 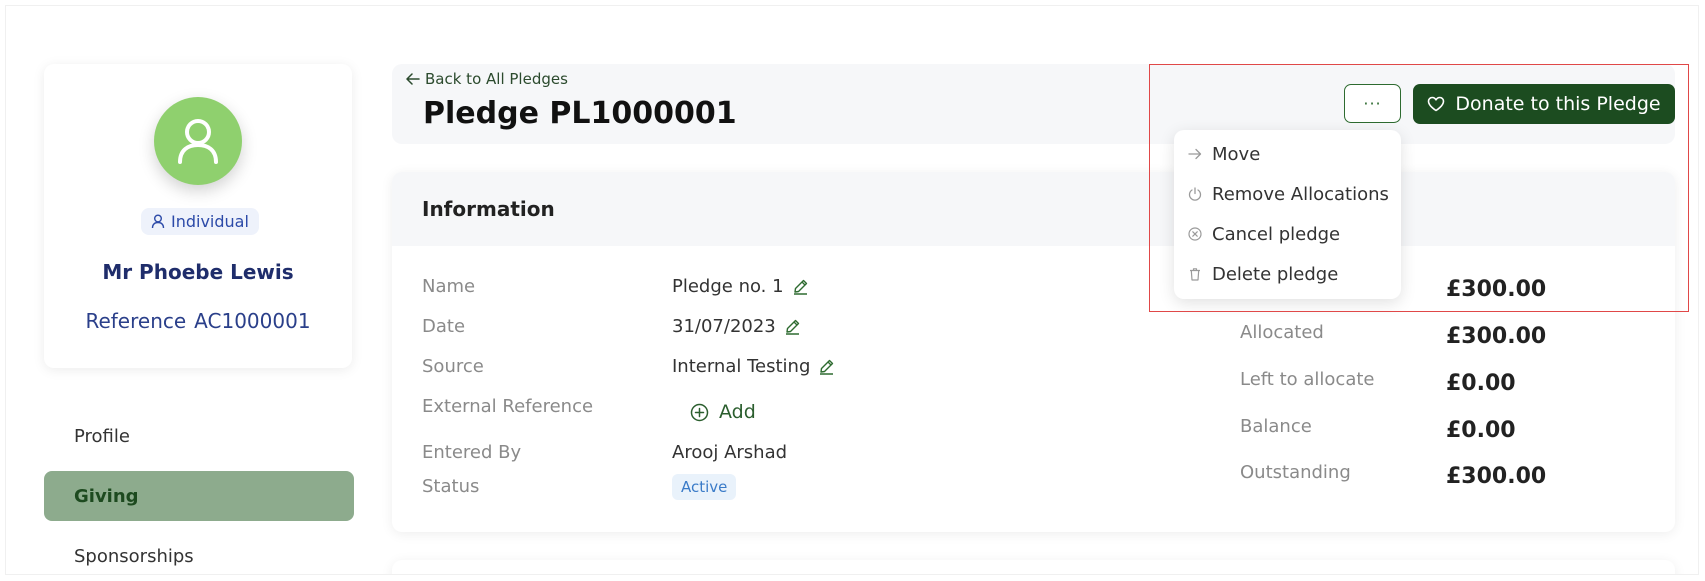 I want to click on status-badge: Active, so click(x=704, y=487).